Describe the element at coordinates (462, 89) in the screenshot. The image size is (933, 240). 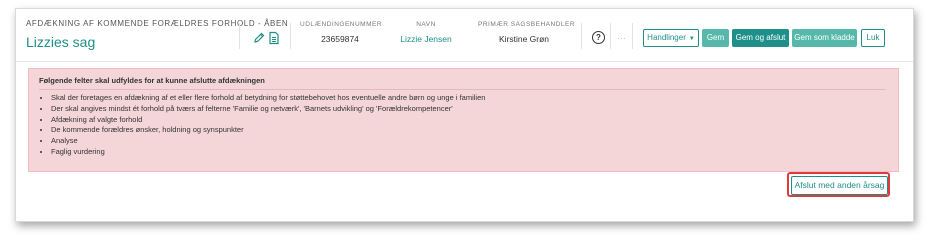
I see `alert-divider` at that location.